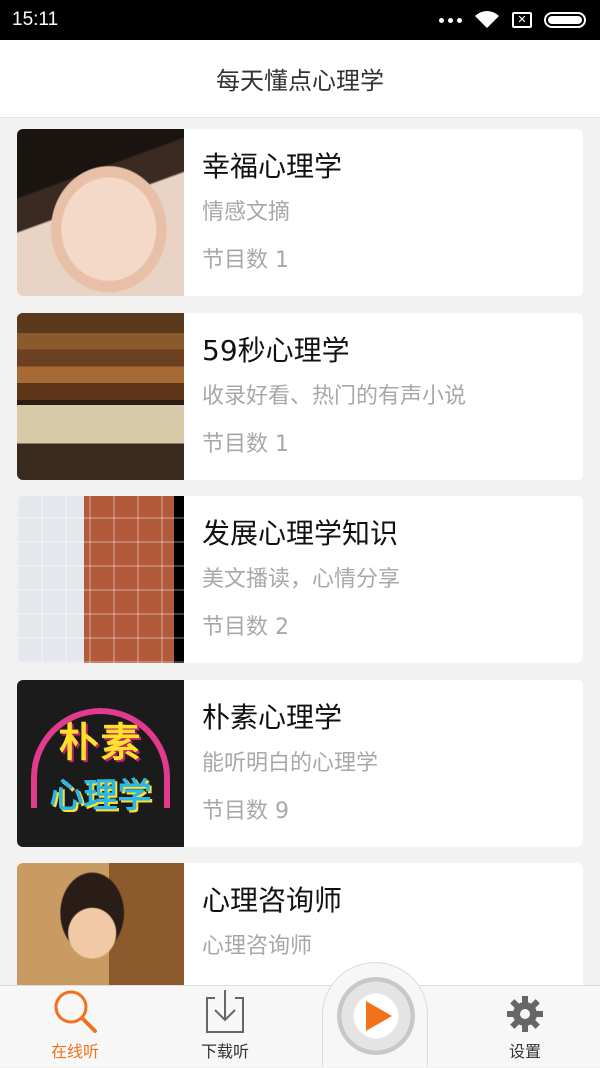 This screenshot has height=1068, width=600. I want to click on program-name: 朴素心理学, so click(272, 717).